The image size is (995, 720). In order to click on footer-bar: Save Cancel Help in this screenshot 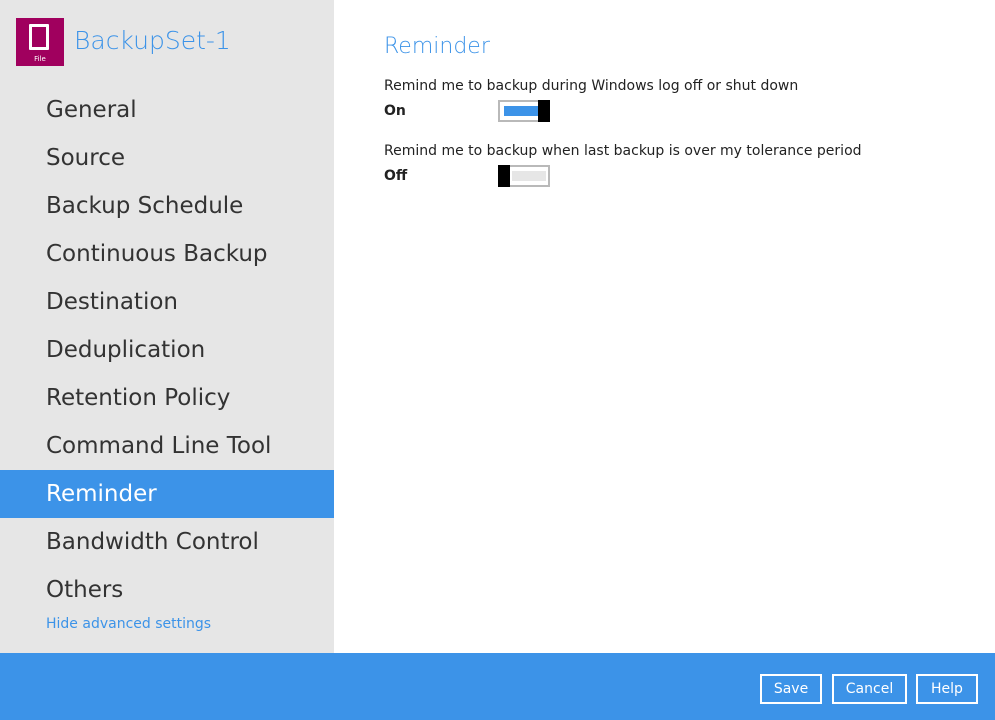, I will do `click(497, 686)`.